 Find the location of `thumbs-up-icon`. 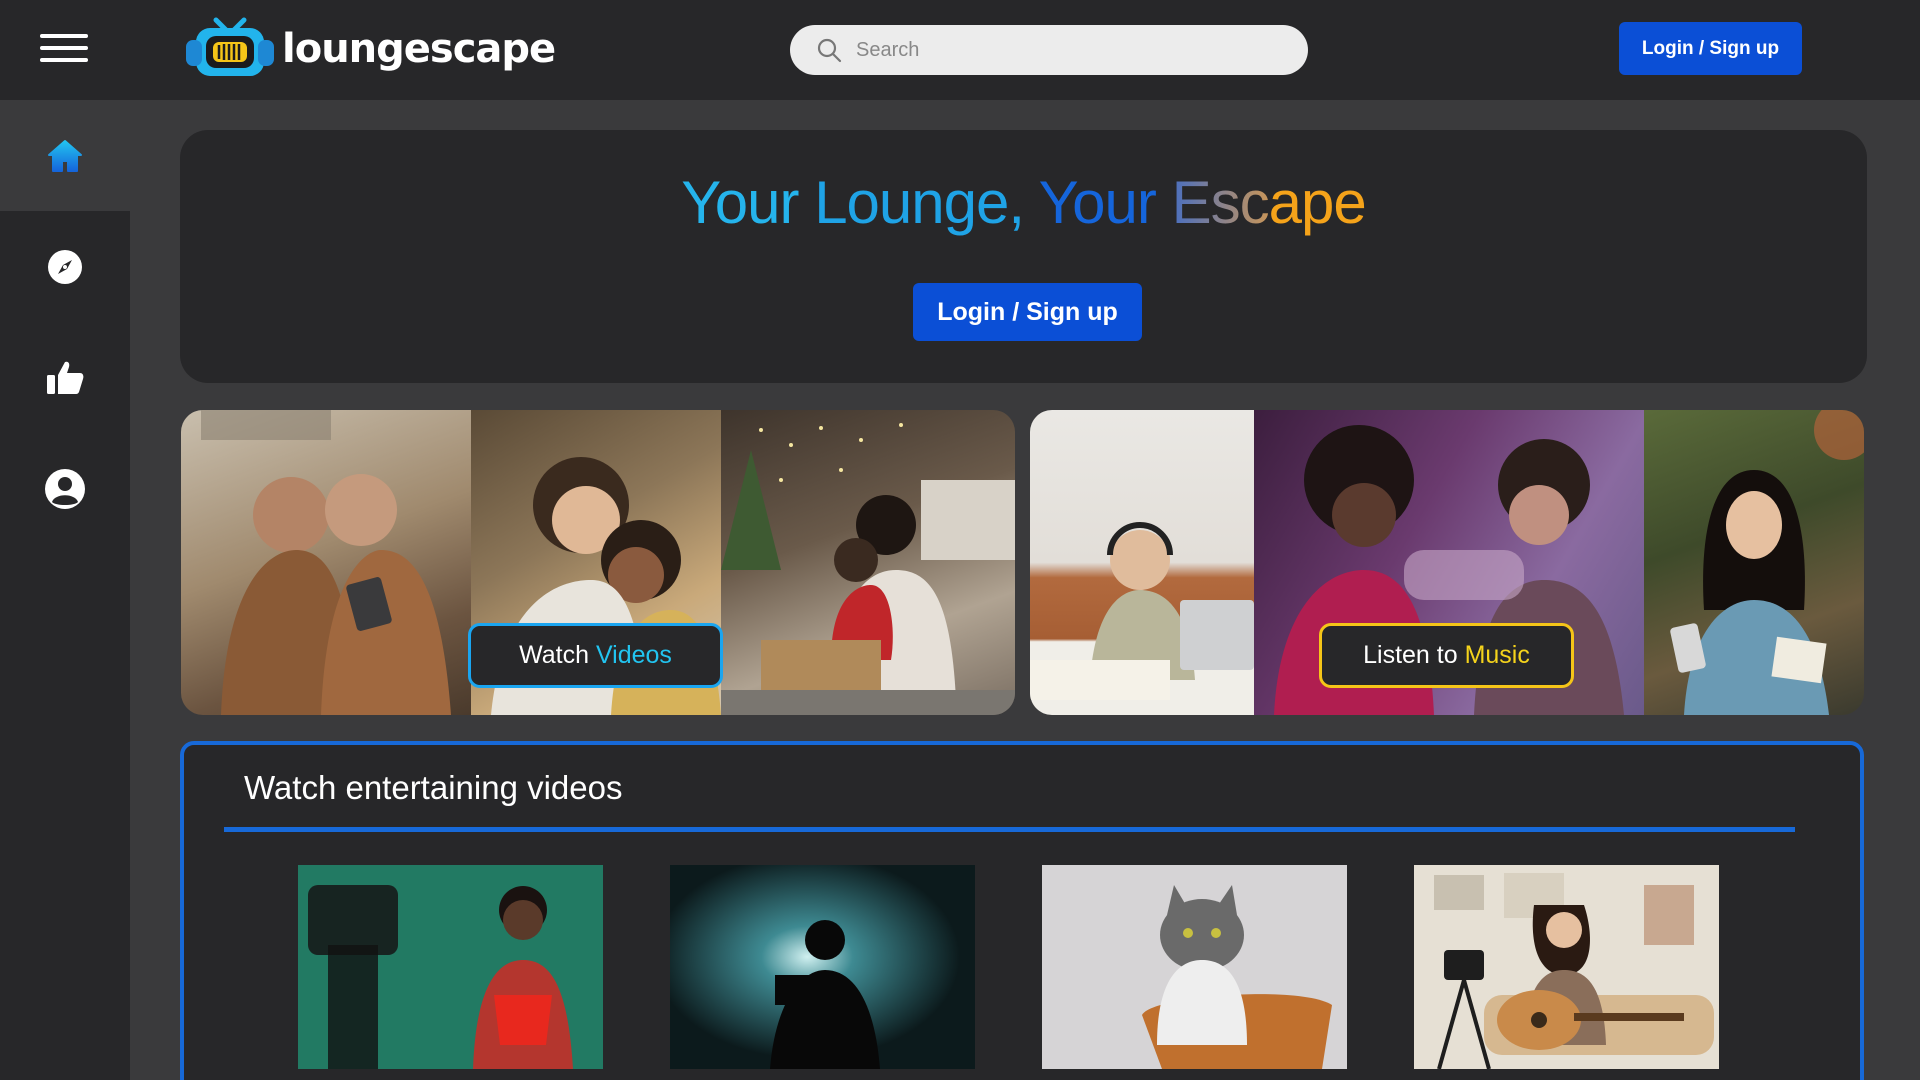

thumbs-up-icon is located at coordinates (65, 377).